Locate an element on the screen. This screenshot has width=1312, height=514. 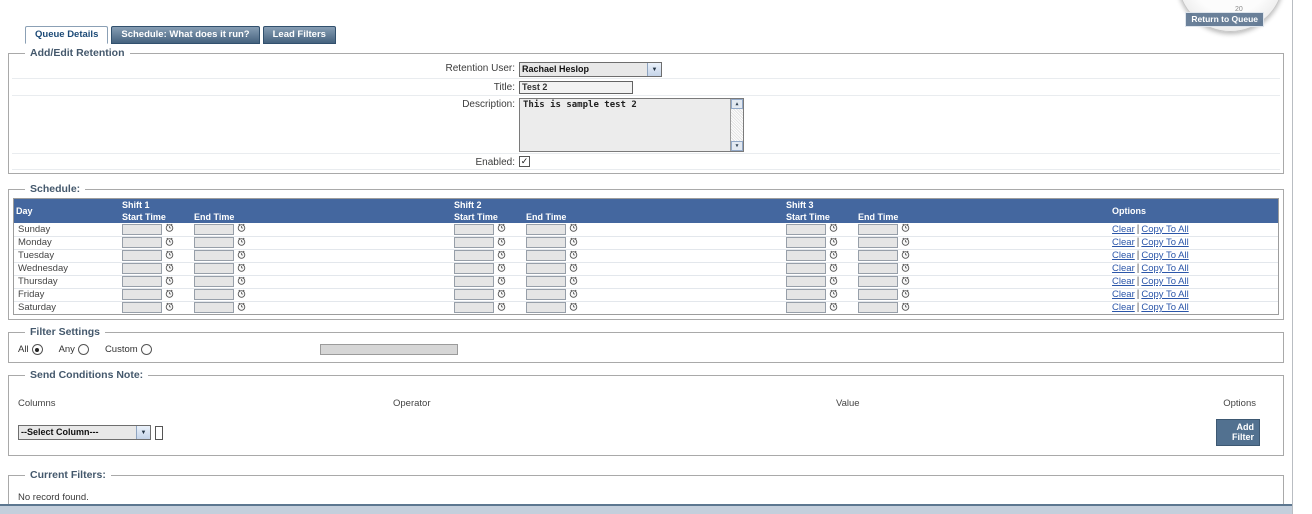
enabled-checkbox is located at coordinates (524, 161).